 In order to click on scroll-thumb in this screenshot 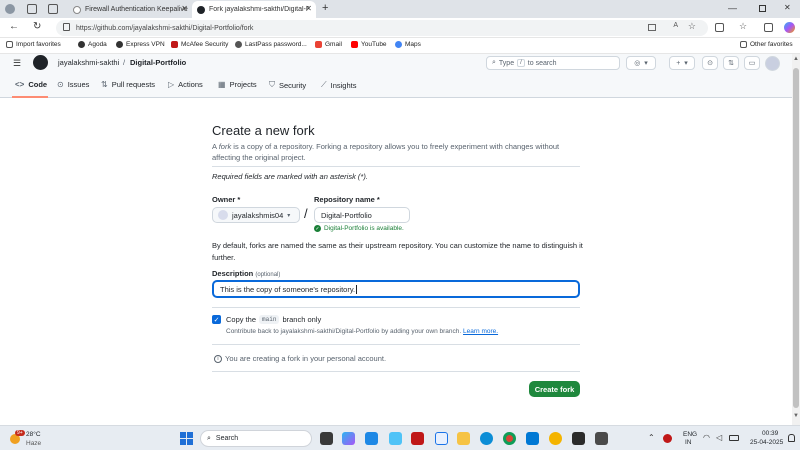, I will do `click(796, 238)`.